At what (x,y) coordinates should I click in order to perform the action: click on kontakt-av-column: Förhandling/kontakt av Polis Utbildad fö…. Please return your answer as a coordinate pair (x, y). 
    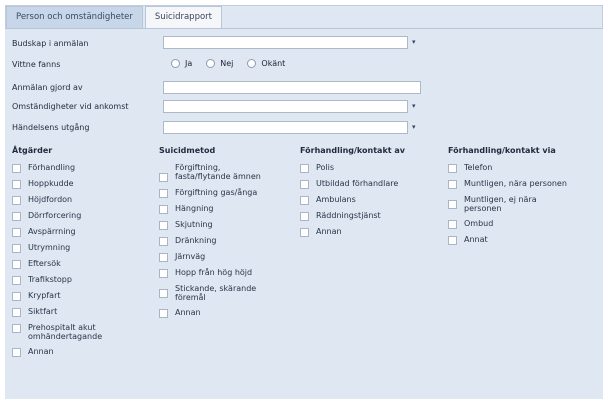
    Looking at the image, I should click on (370, 194).